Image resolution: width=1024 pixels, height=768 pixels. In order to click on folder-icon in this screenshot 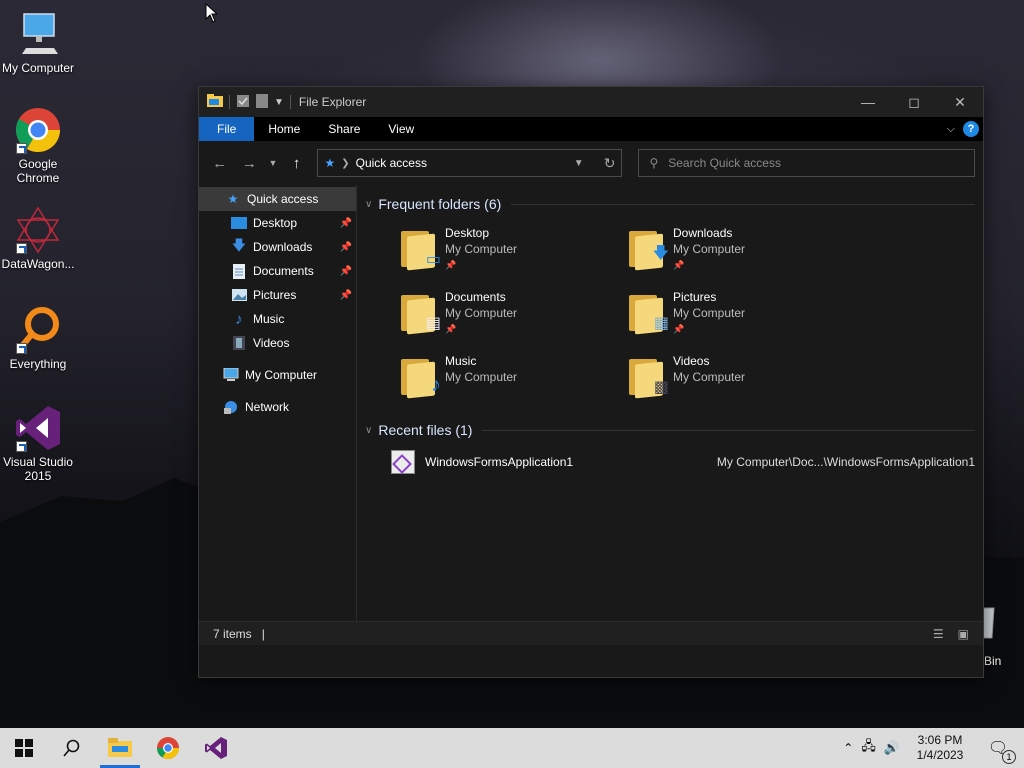, I will do `click(120, 747)`.